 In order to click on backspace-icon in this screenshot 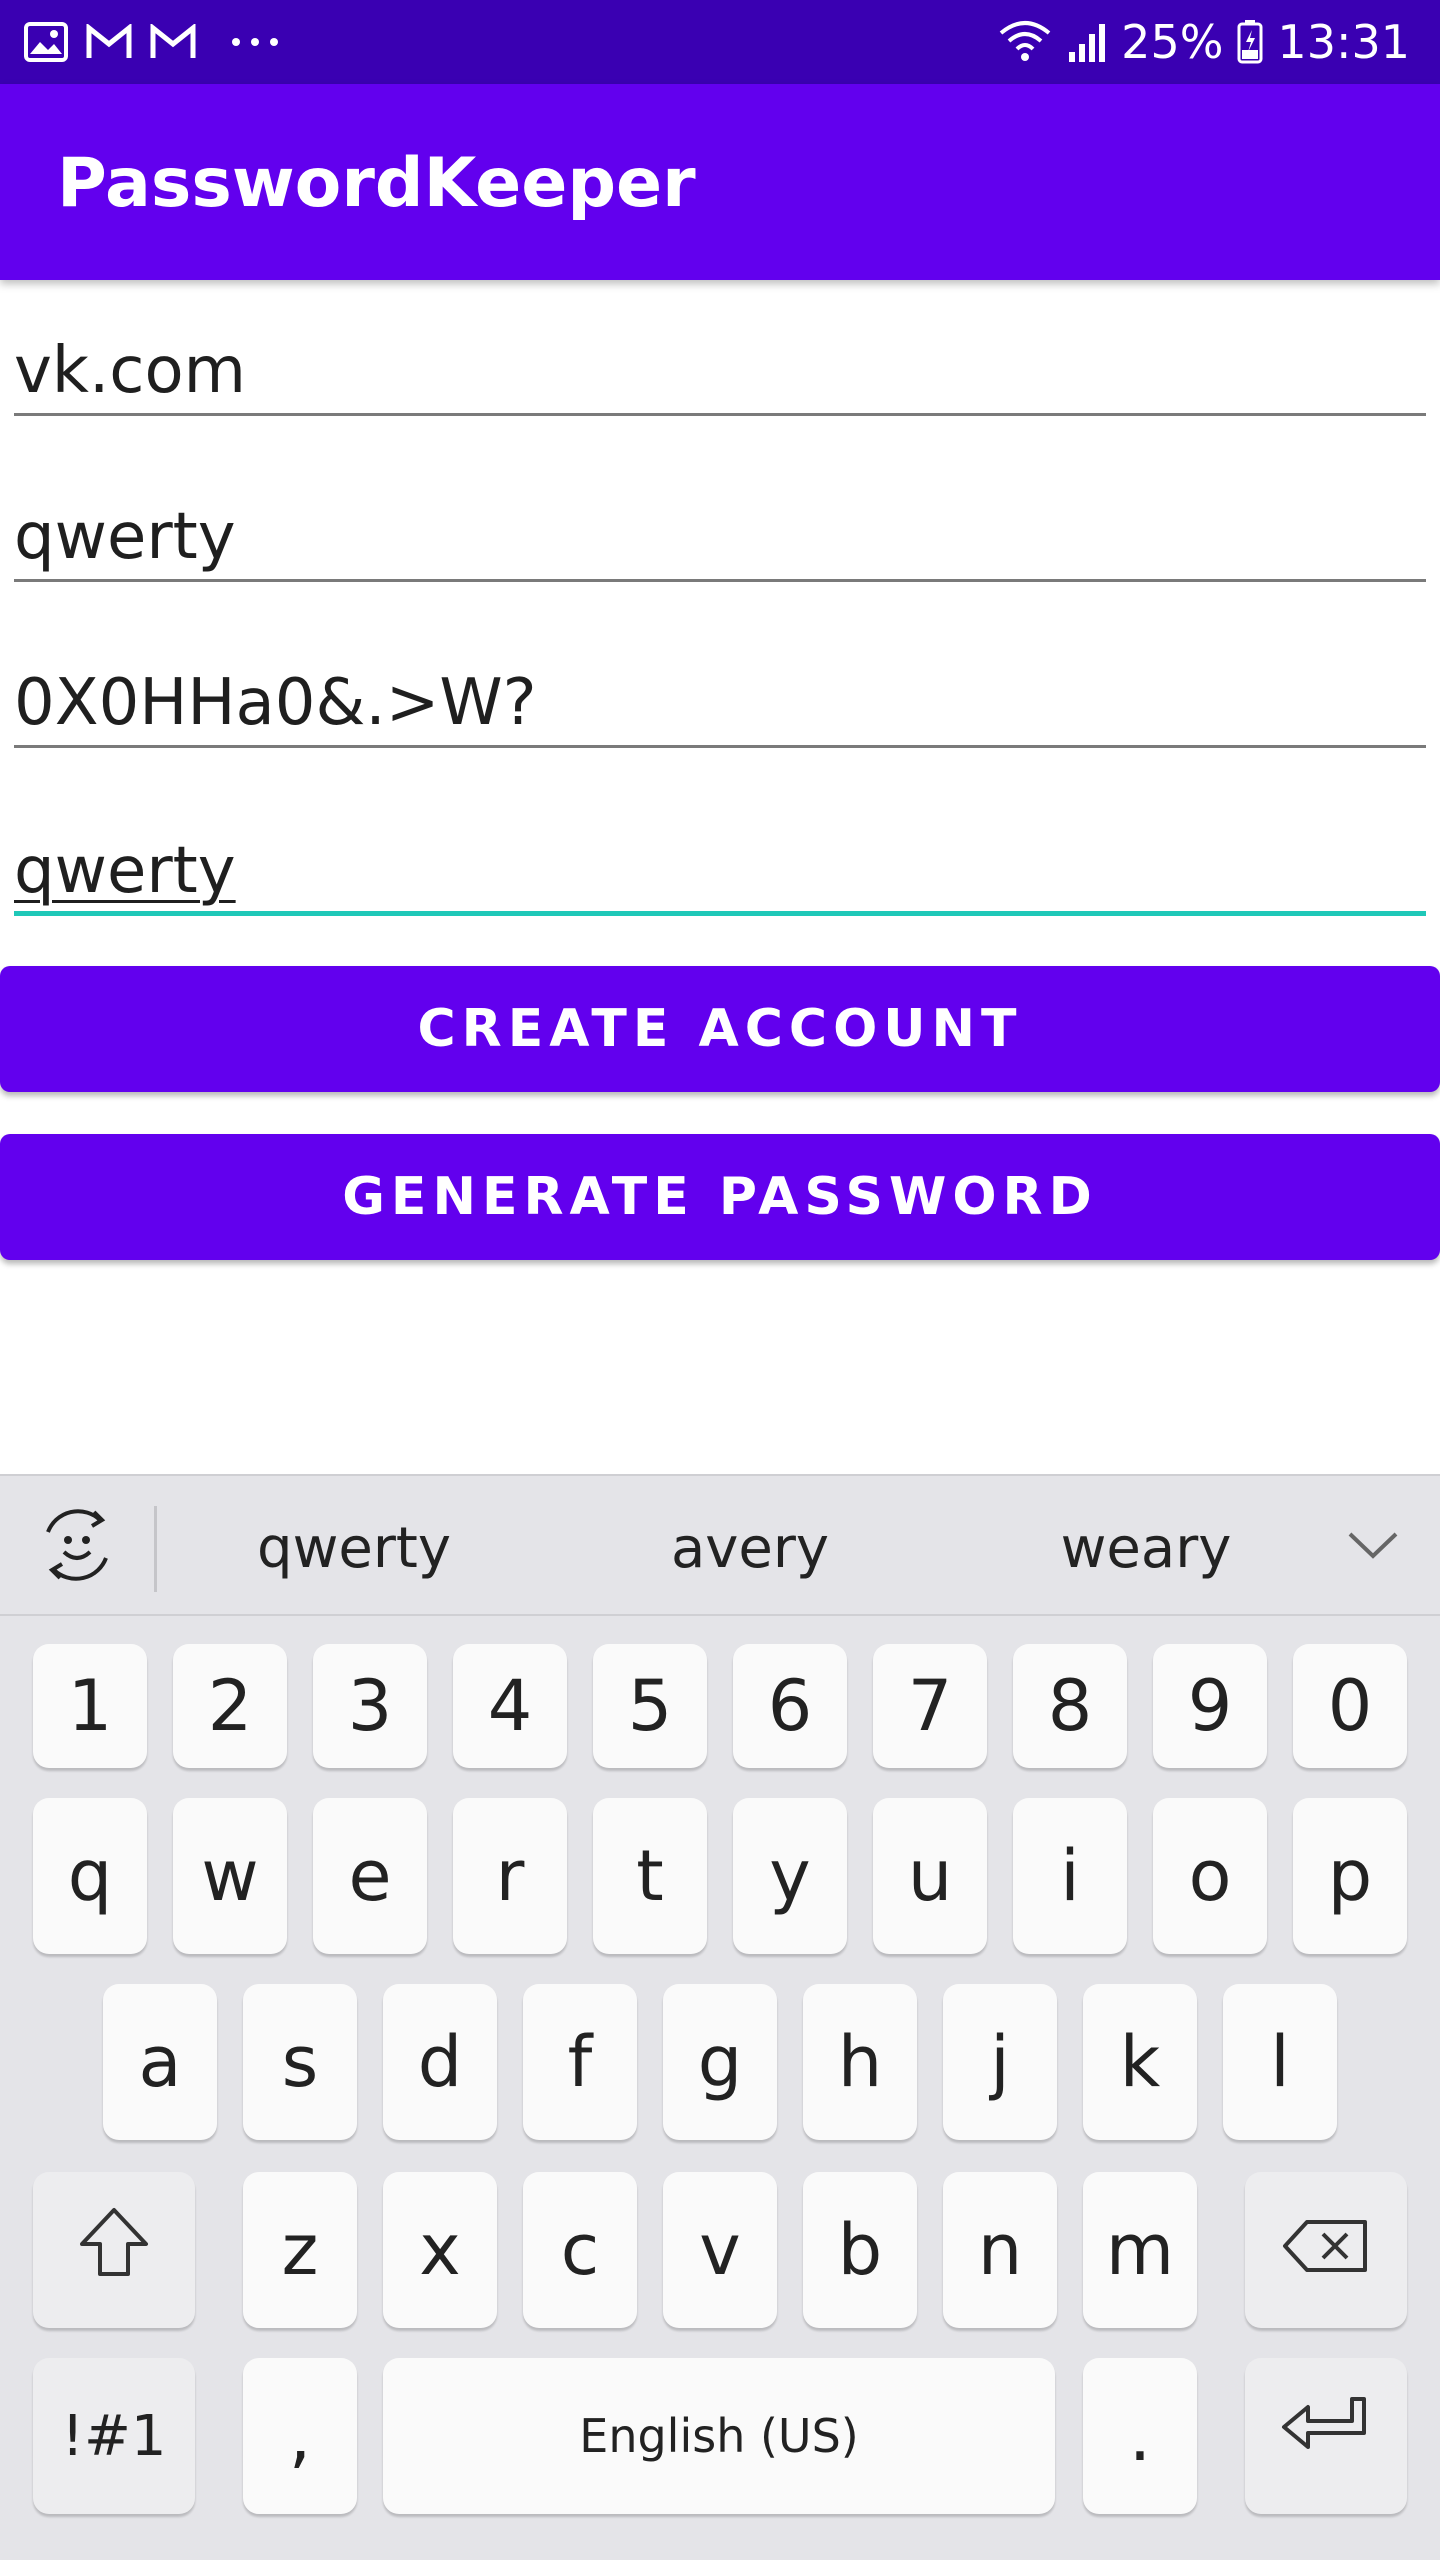, I will do `click(1326, 2250)`.